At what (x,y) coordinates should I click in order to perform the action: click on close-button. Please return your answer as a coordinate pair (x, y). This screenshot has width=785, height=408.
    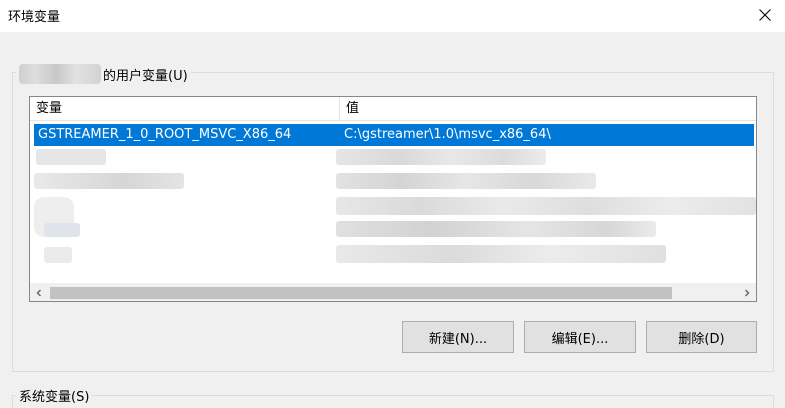
    Looking at the image, I should click on (765, 15).